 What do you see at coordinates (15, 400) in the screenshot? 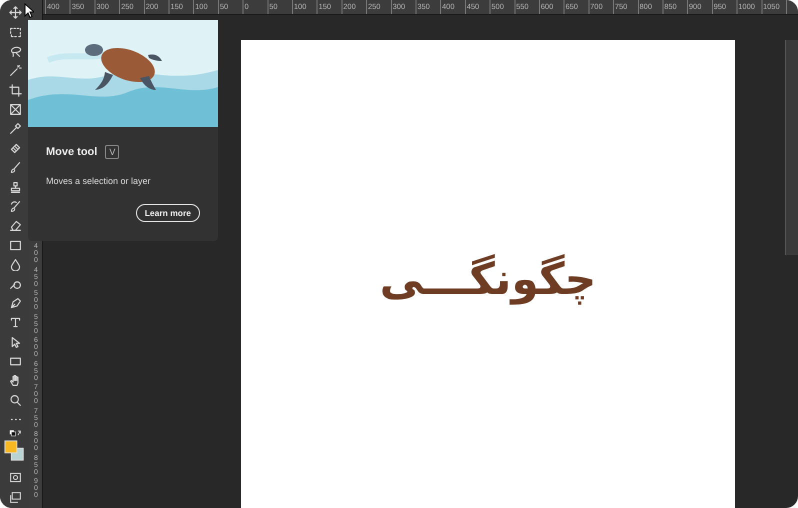
I see `zoom-icon` at bounding box center [15, 400].